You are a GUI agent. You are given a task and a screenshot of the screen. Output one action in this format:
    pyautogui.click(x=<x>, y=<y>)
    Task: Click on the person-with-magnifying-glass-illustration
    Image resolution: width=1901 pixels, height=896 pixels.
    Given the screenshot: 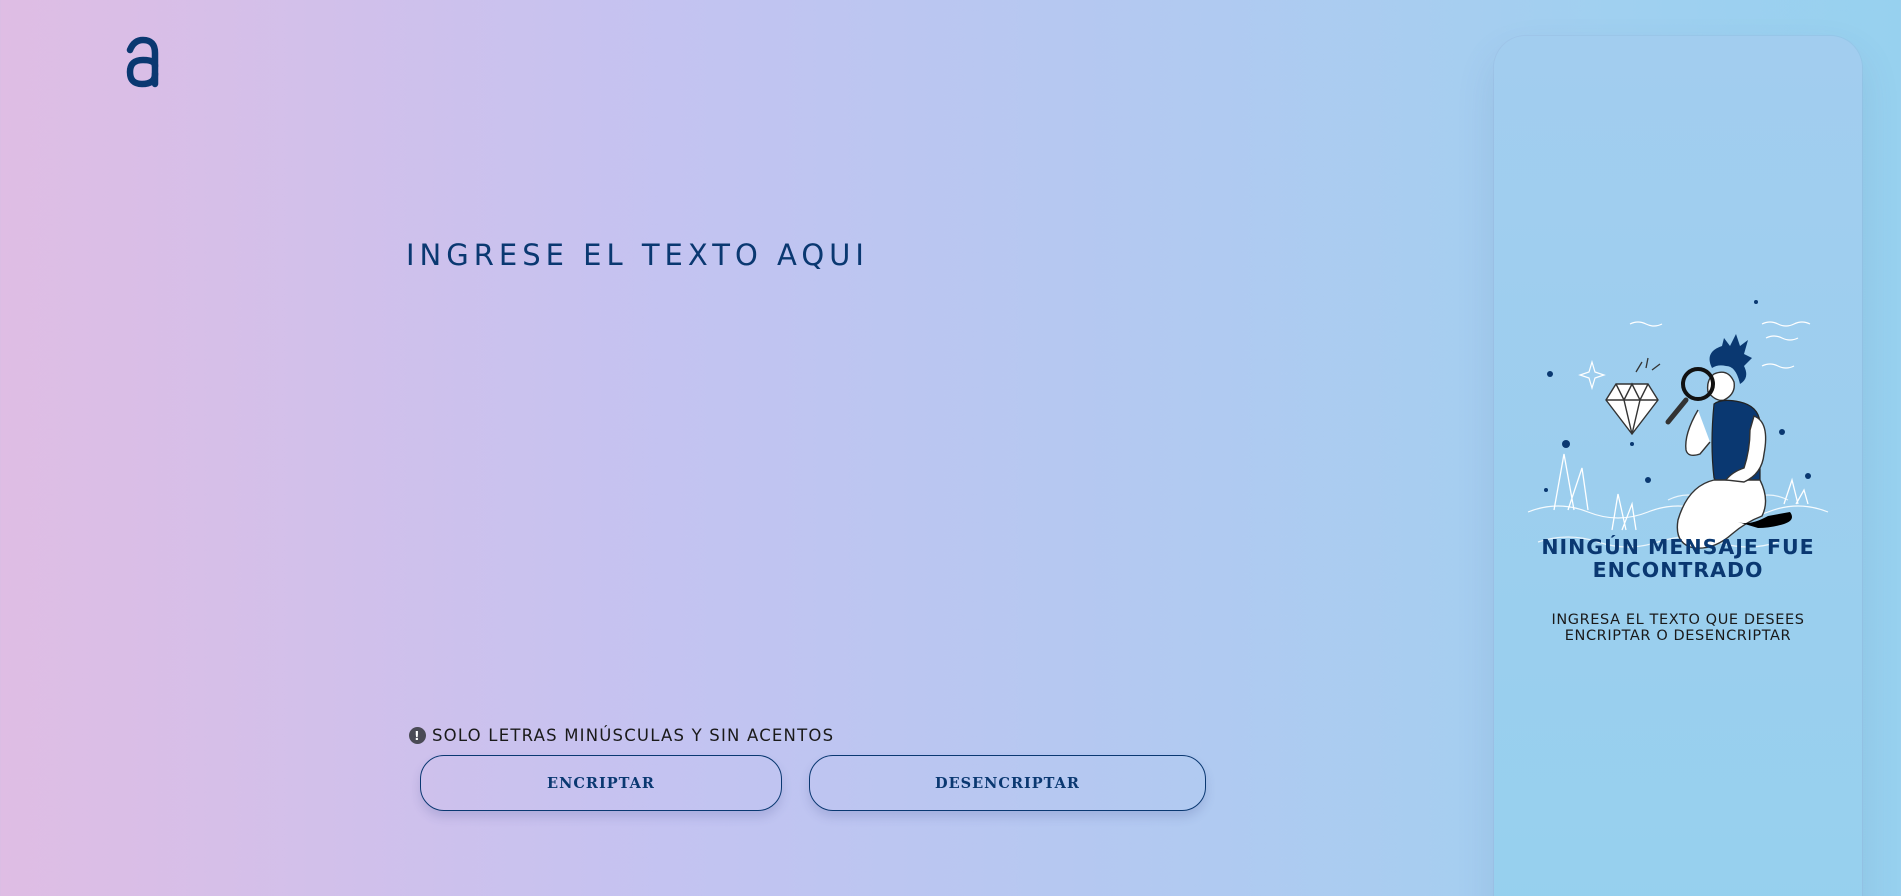 What is the action you would take?
    pyautogui.click(x=1678, y=424)
    